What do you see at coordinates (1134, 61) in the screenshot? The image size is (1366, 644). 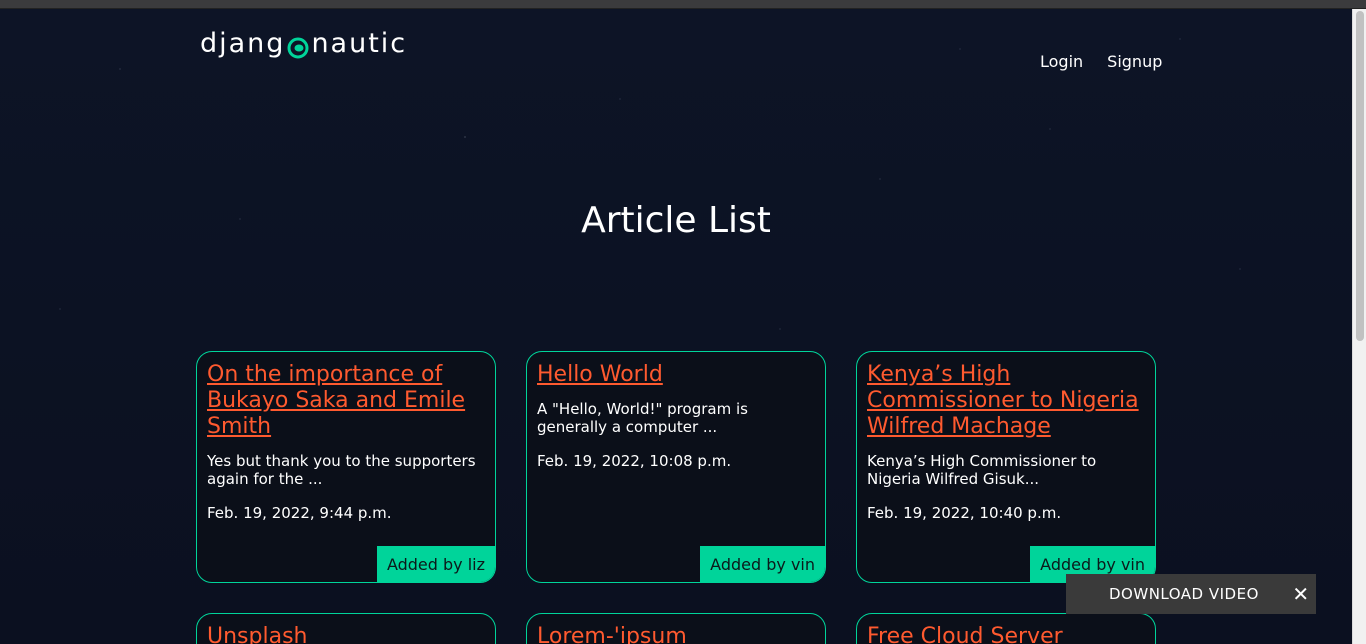 I see `signup-link: Signup` at bounding box center [1134, 61].